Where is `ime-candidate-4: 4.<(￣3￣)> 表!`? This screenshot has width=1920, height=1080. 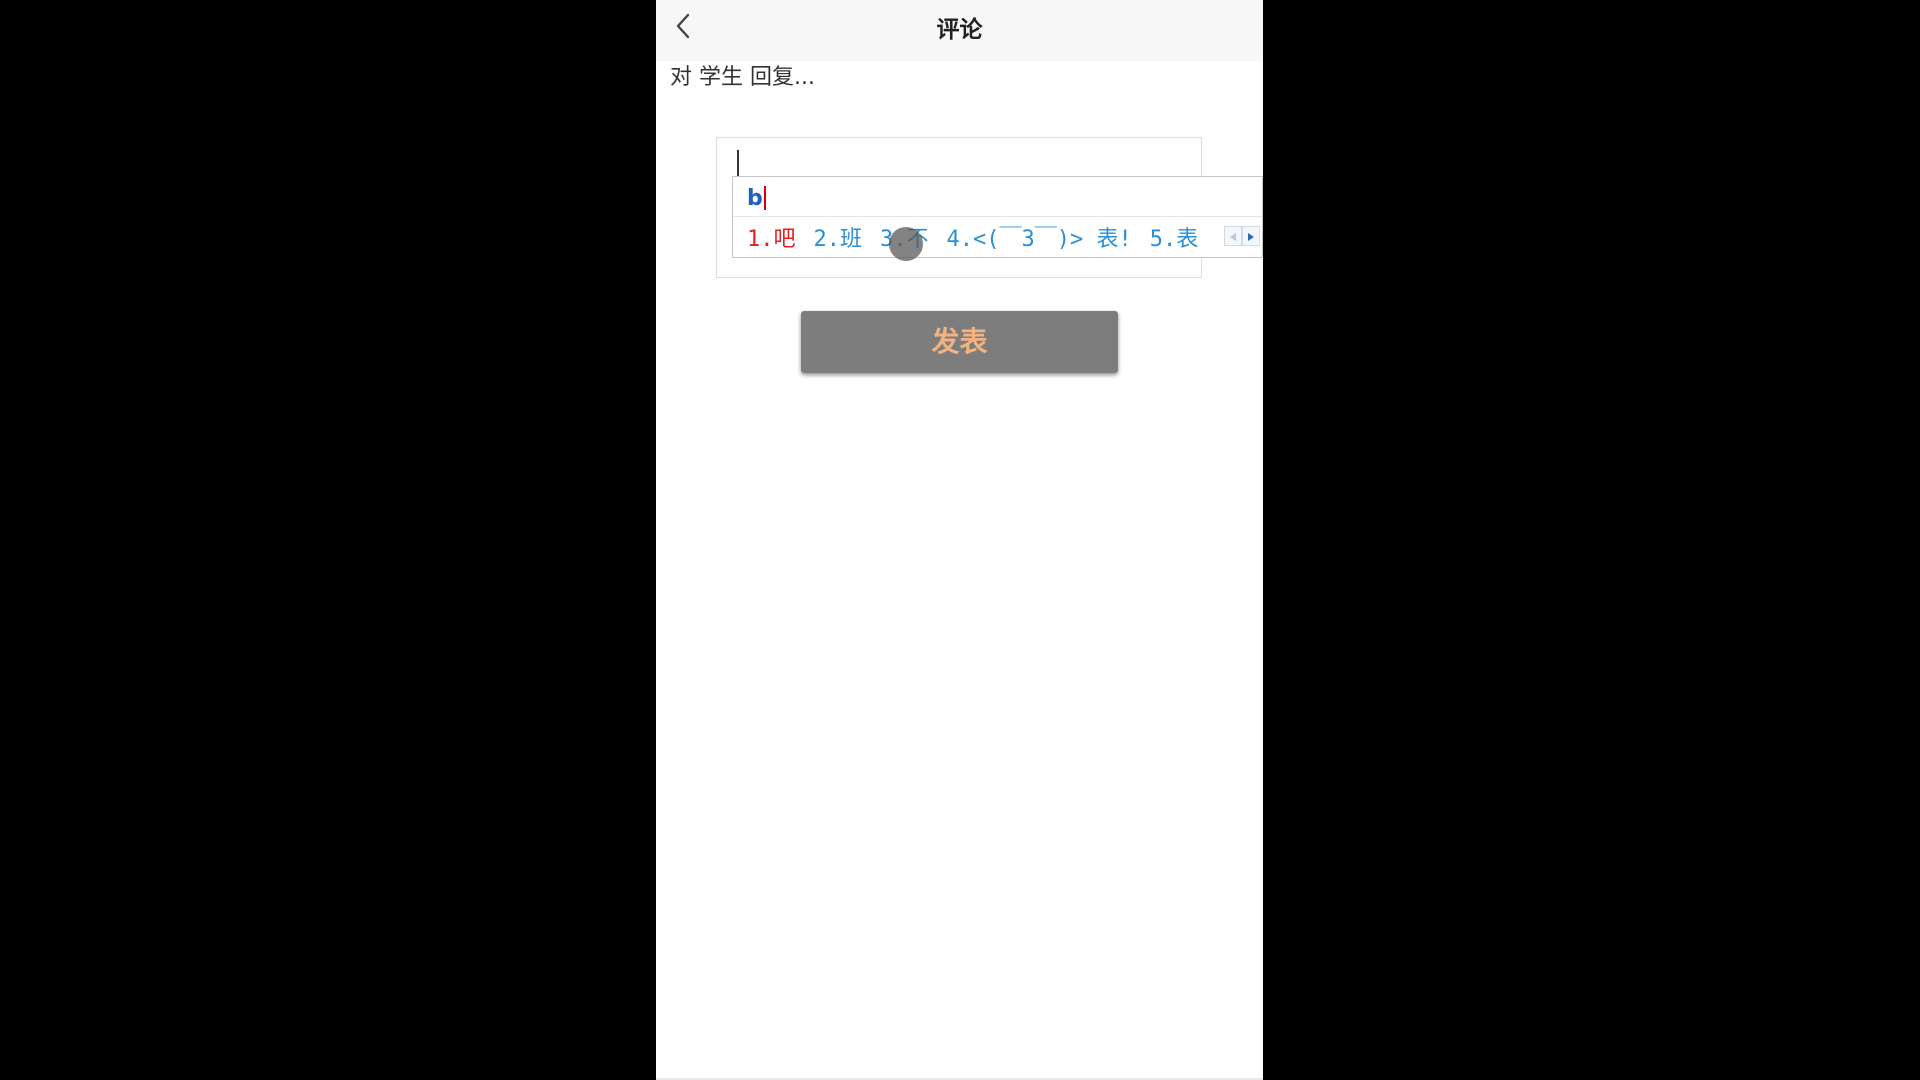
ime-candidate-4: 4.<(￣3￣)> 表! is located at coordinates (1039, 237).